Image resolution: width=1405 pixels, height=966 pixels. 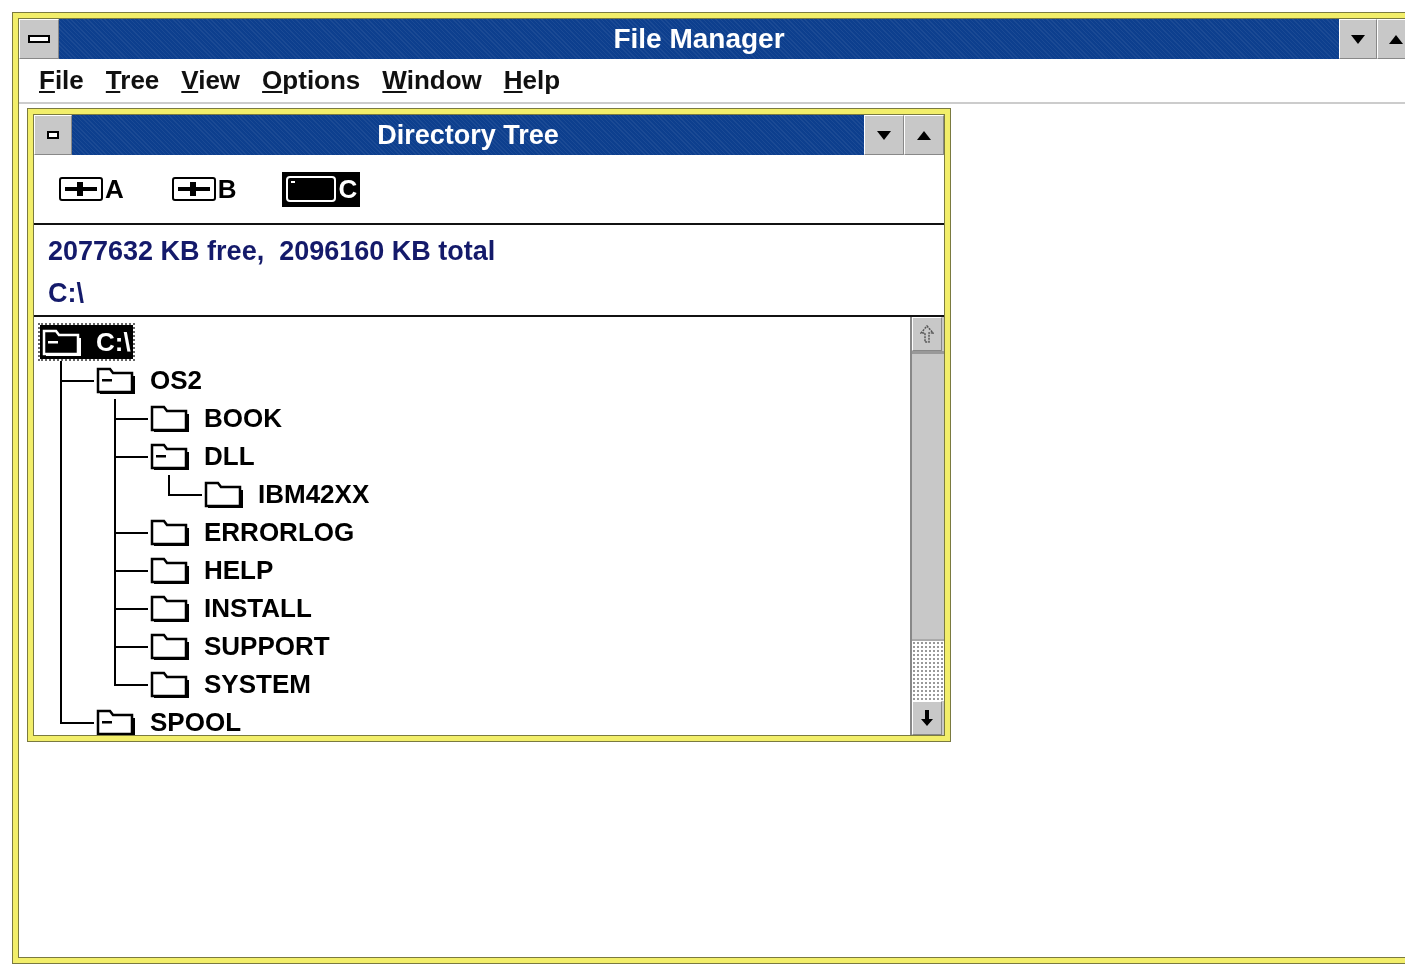 I want to click on scroll-bar, so click(x=927, y=526).